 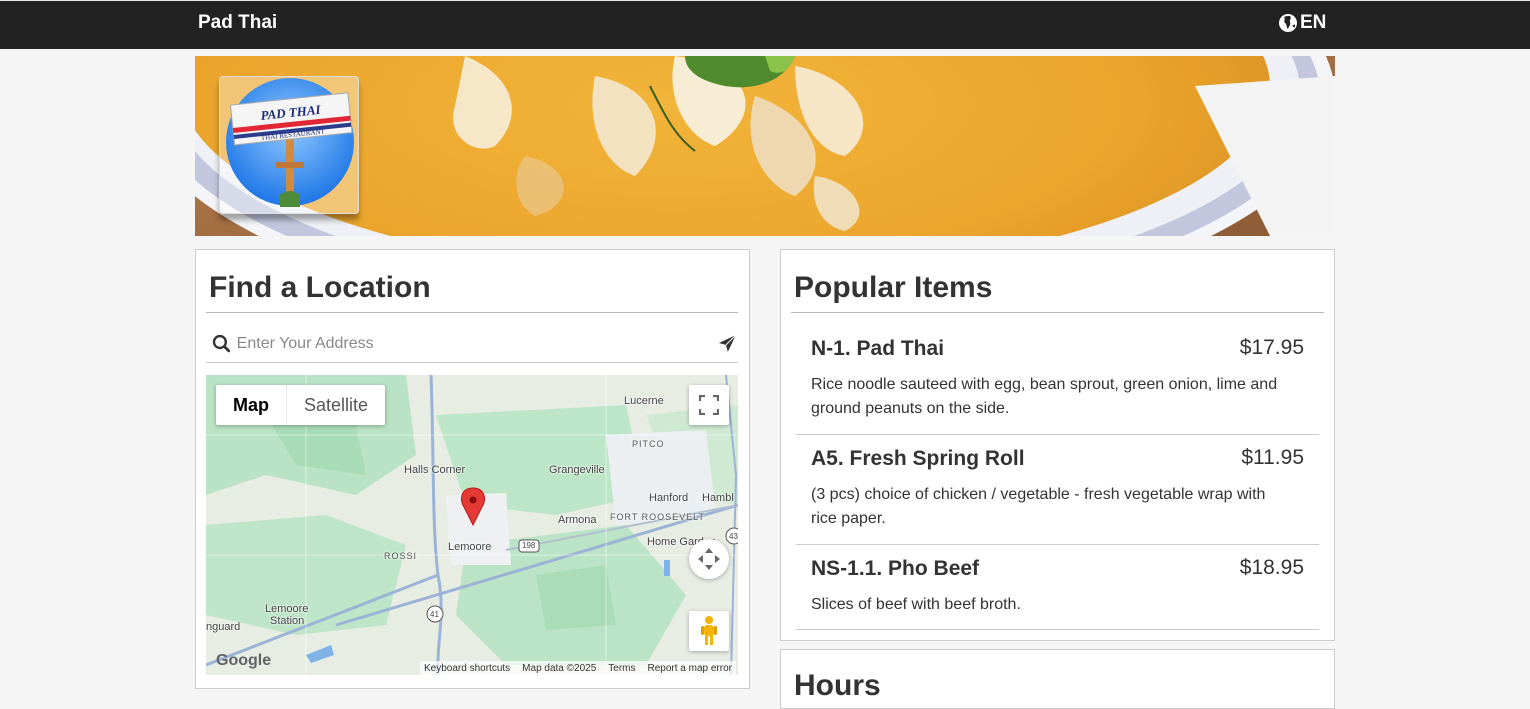 What do you see at coordinates (648, 444) in the screenshot?
I see `map-label: PITCO` at bounding box center [648, 444].